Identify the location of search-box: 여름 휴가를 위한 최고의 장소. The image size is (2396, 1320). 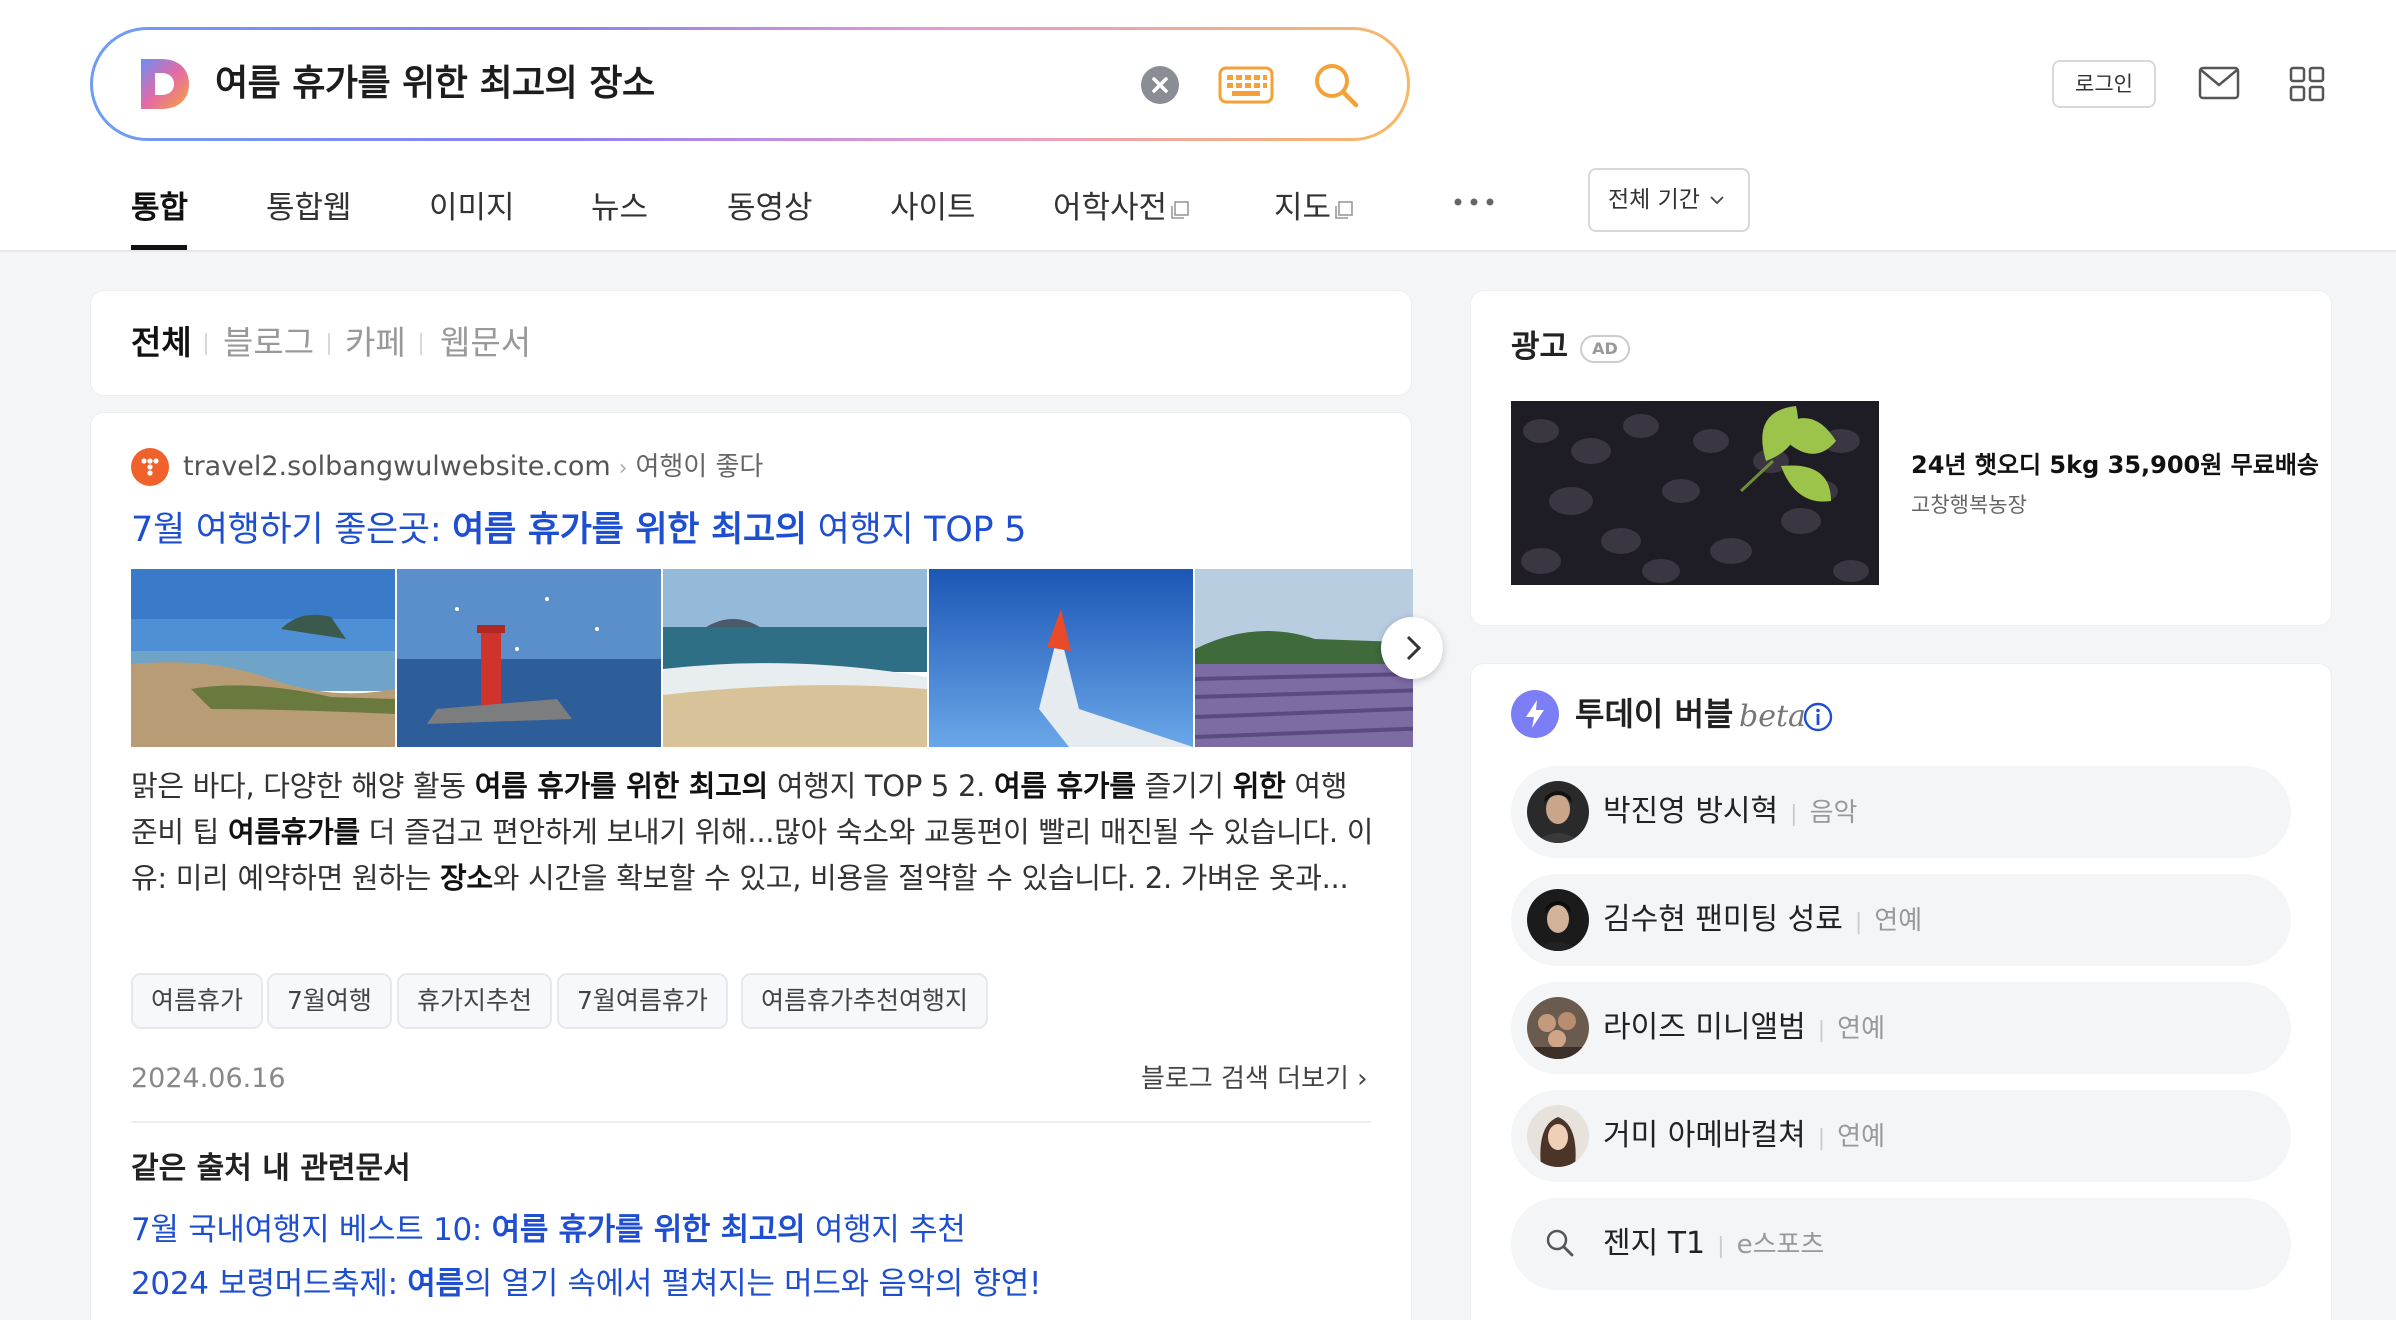
(750, 84).